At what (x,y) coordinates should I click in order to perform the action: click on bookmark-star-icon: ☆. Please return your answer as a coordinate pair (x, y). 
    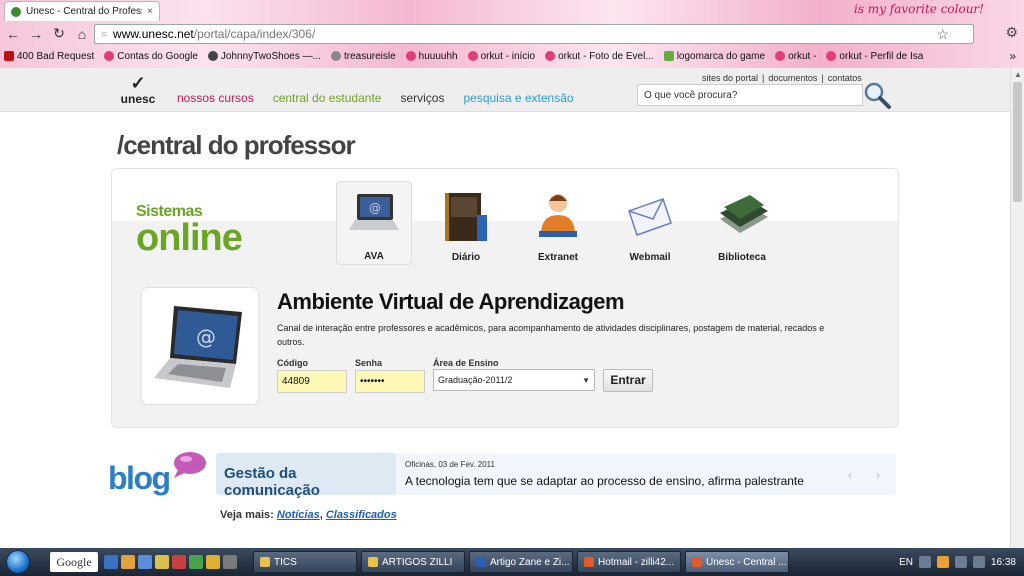
    Looking at the image, I should click on (942, 34).